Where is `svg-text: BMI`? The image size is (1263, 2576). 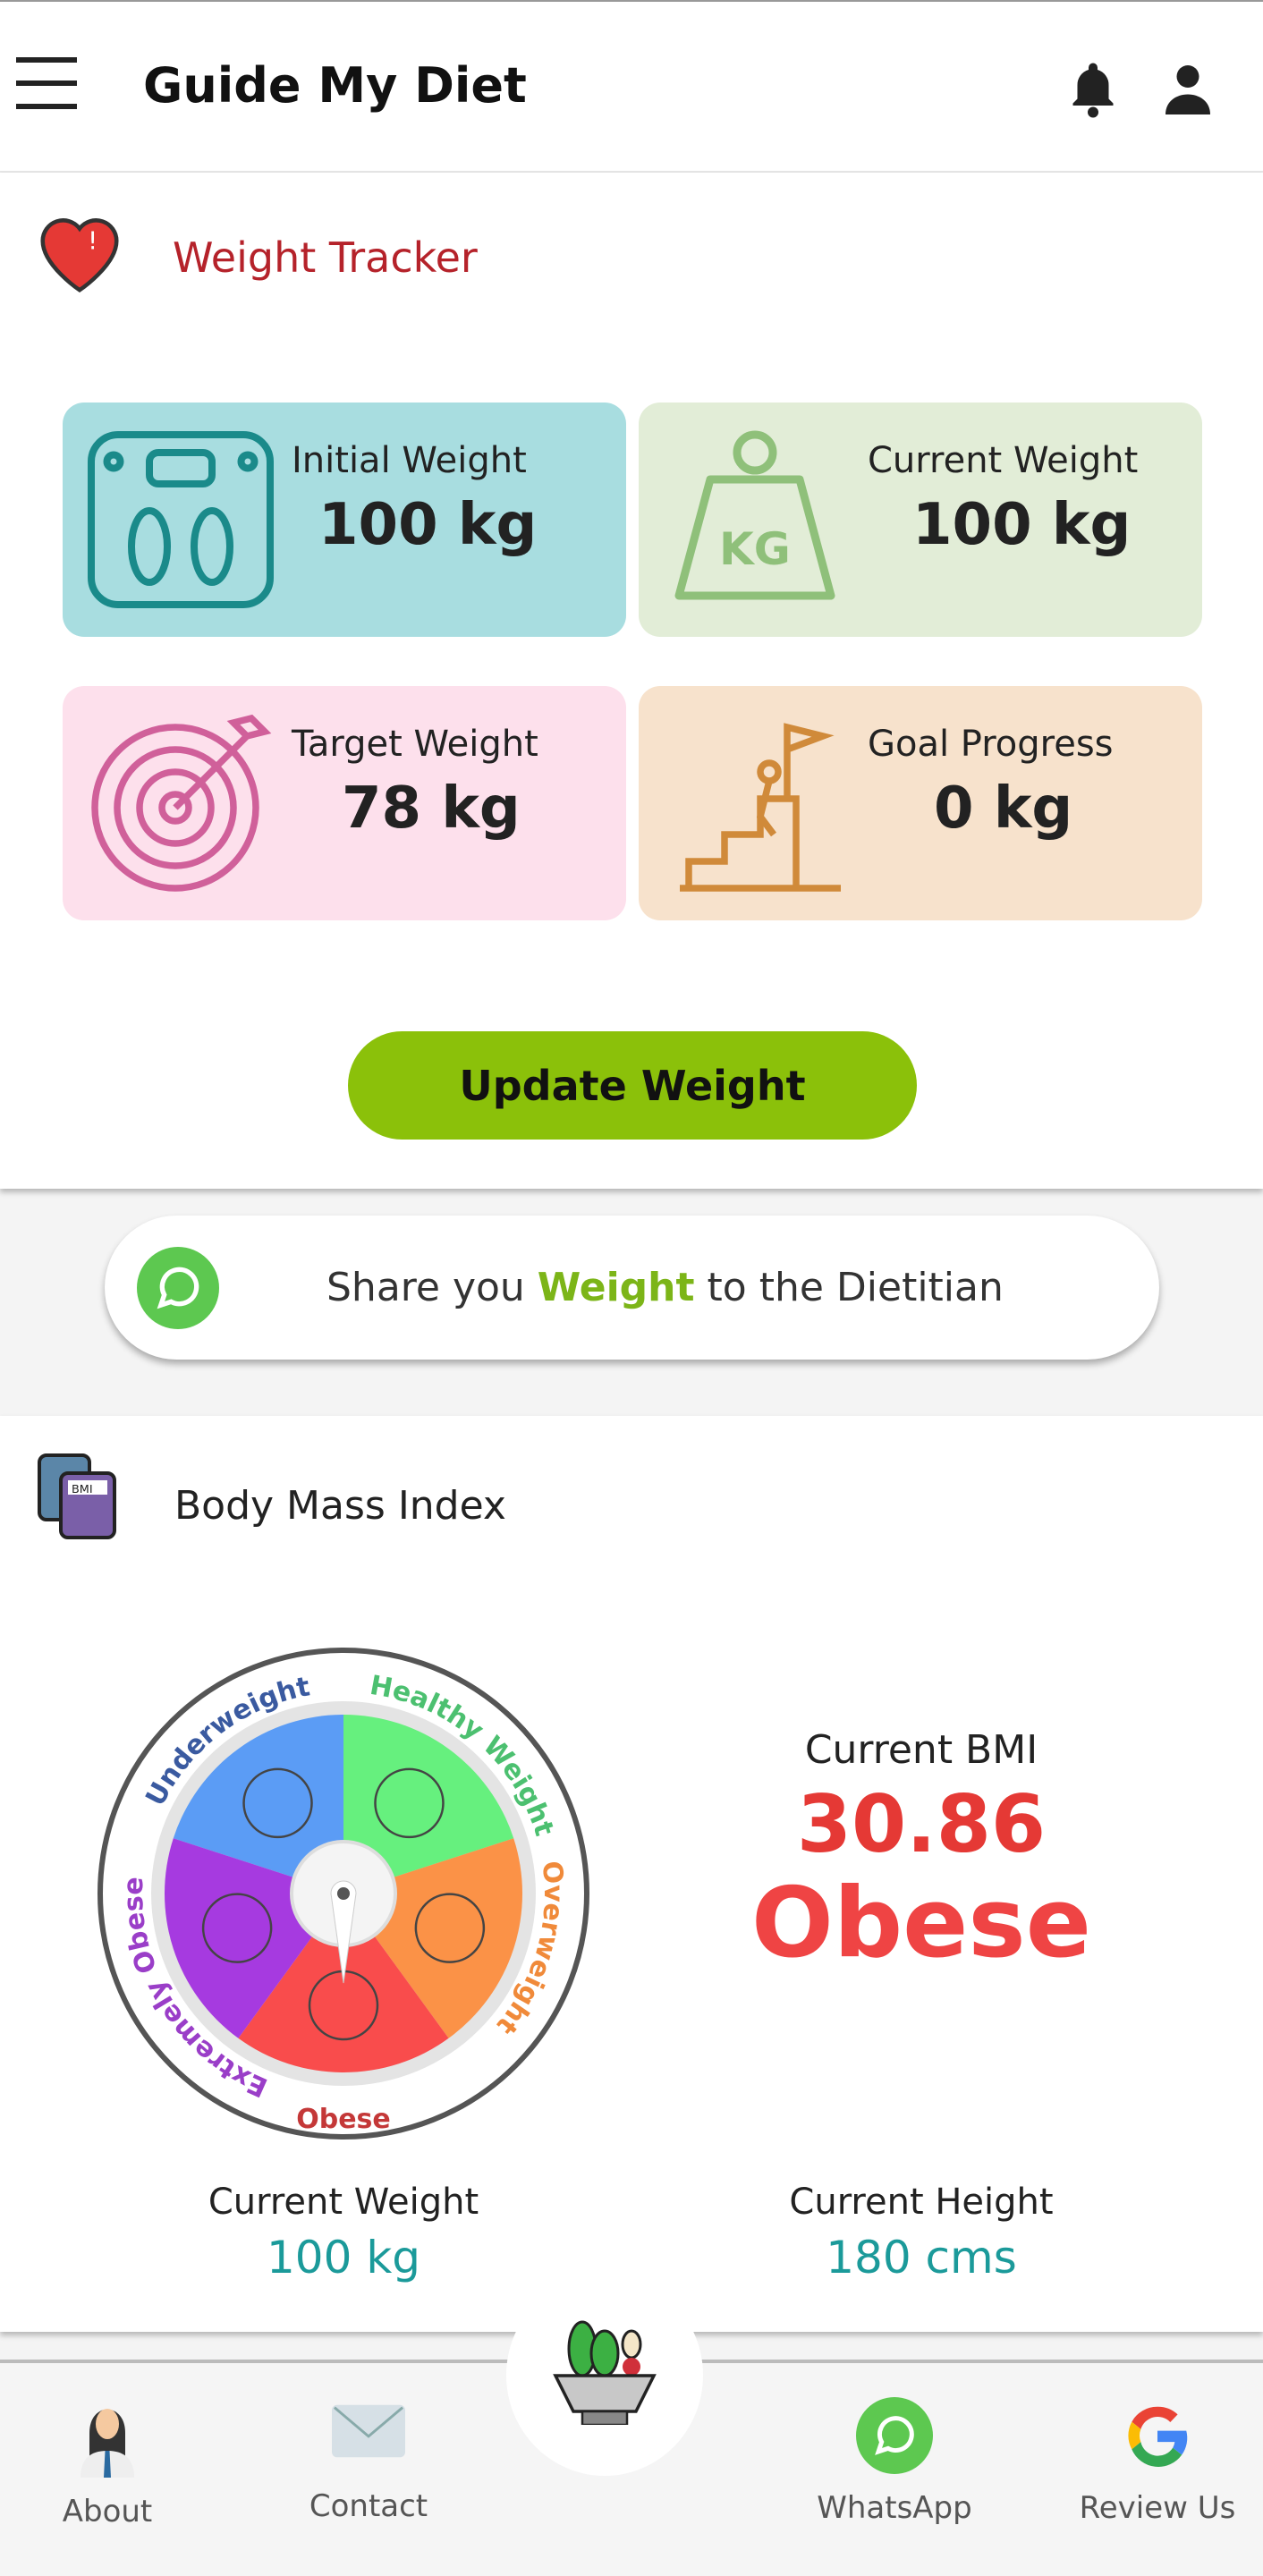 svg-text: BMI is located at coordinates (82, 1489).